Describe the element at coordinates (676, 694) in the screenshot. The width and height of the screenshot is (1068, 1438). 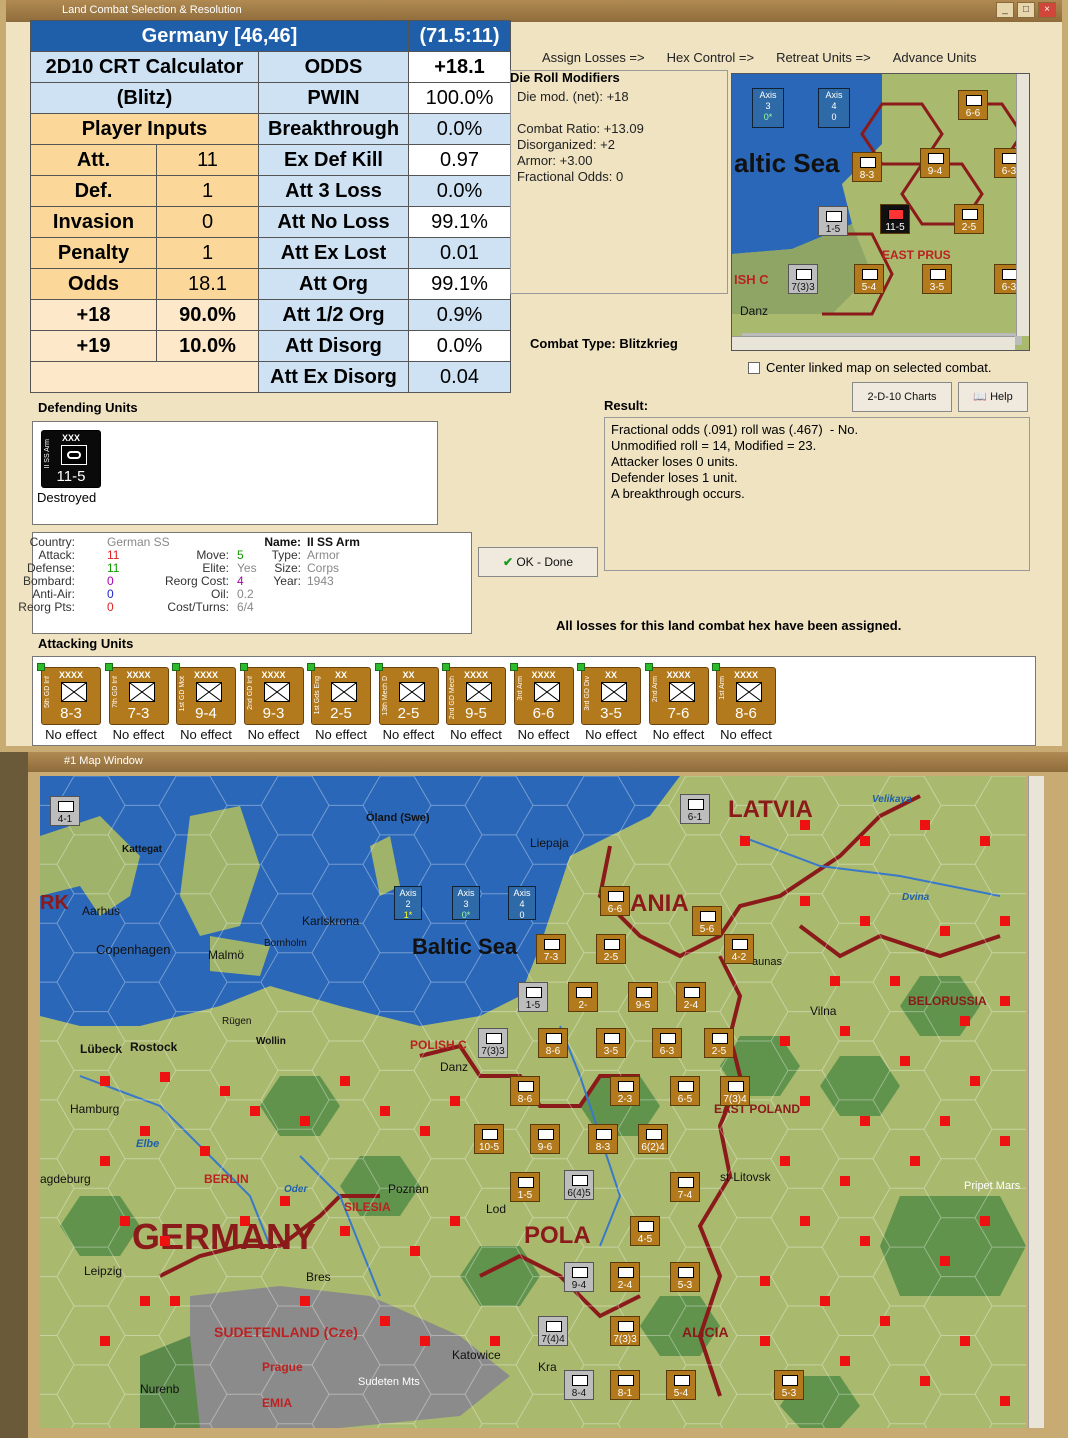
I see `attacking-counter: XXXX 2nd Arm 7-6` at that location.